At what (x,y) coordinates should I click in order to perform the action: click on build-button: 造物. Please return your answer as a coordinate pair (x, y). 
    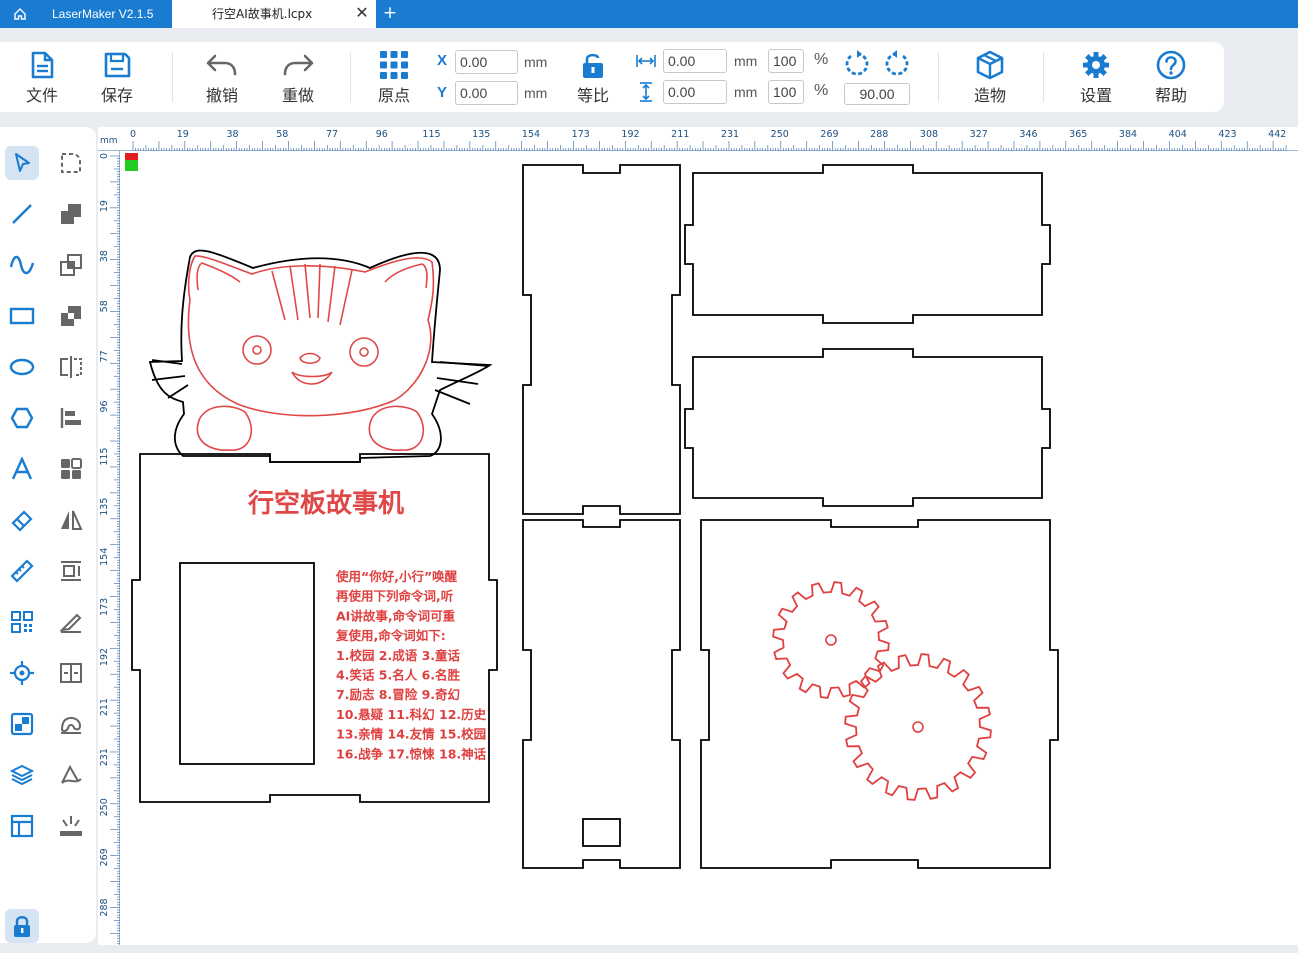
    Looking at the image, I should click on (990, 79).